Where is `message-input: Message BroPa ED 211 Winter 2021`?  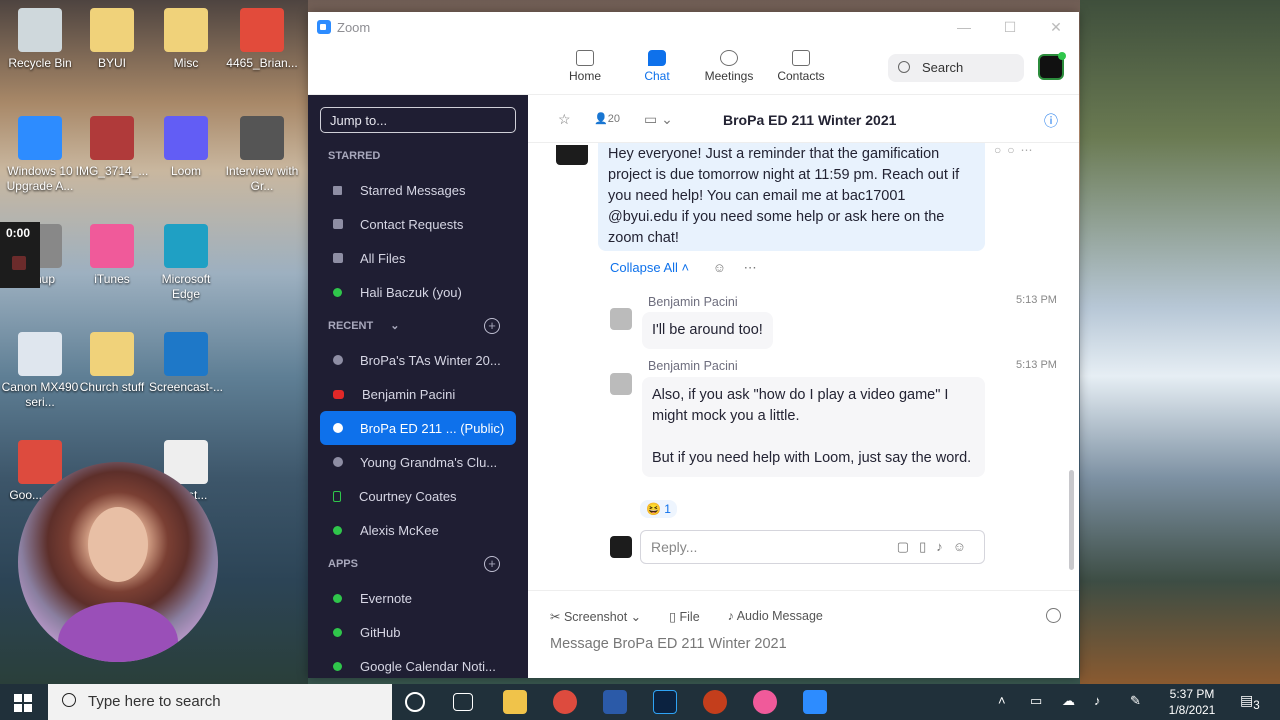
message-input: Message BroPa ED 211 Winter 2021 is located at coordinates (668, 644).